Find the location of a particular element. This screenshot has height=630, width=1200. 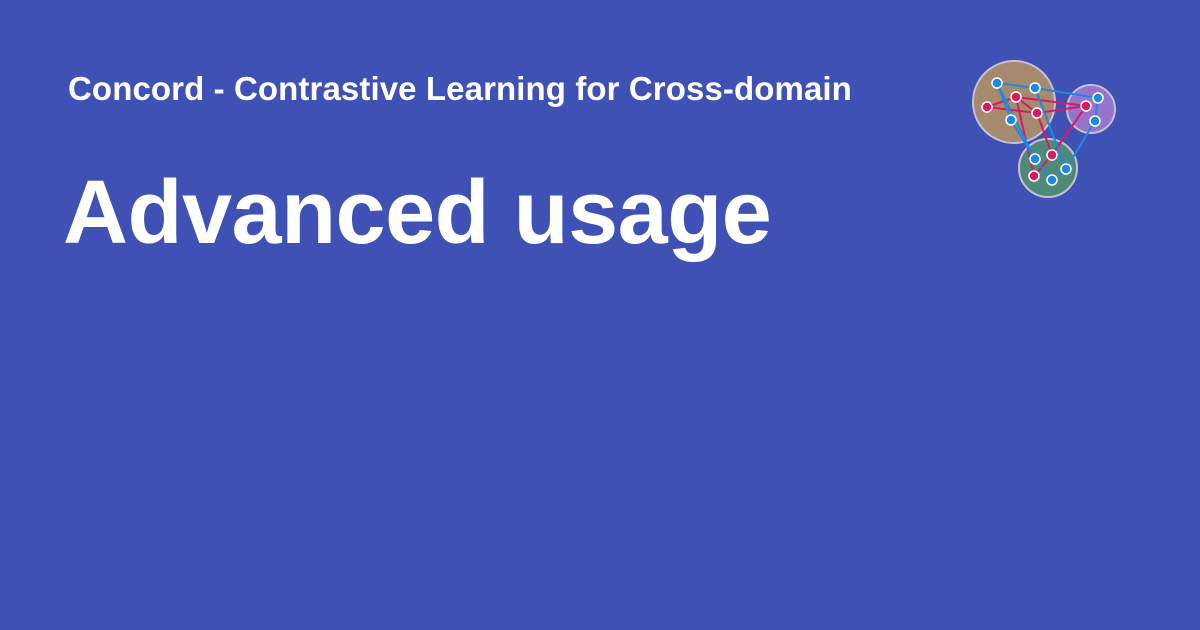

page-title: Advanced usage is located at coordinates (417, 213).